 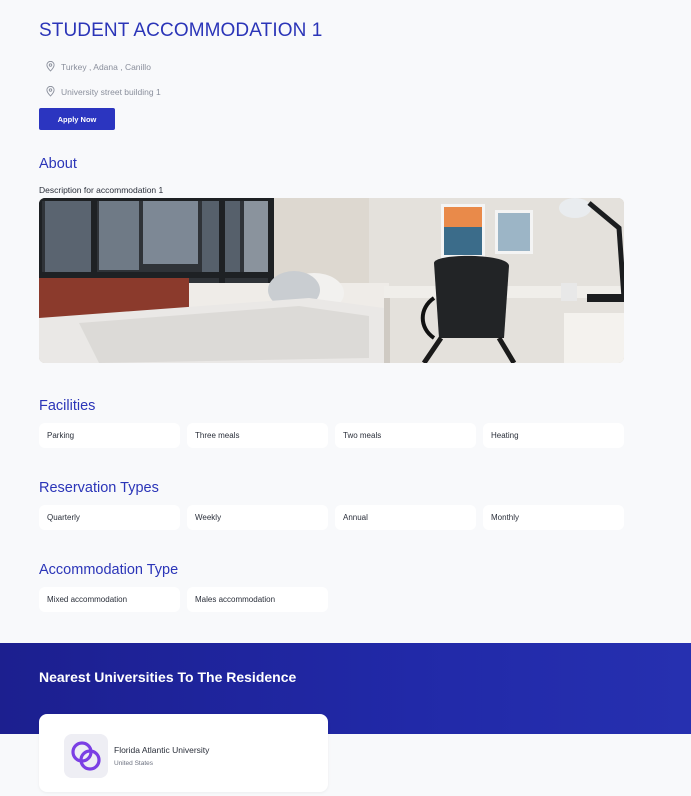 I want to click on university-name: Florida Atlantic University, so click(x=162, y=750).